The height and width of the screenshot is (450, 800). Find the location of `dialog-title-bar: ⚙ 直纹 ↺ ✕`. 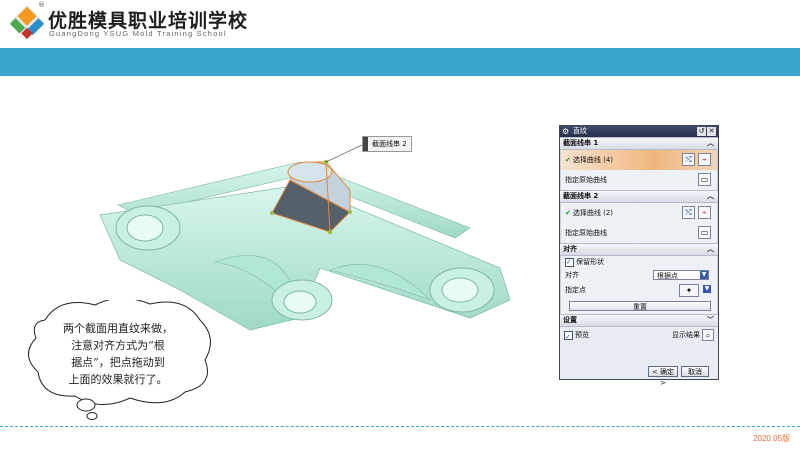

dialog-title-bar: ⚙ 直纹 ↺ ✕ is located at coordinates (639, 131).